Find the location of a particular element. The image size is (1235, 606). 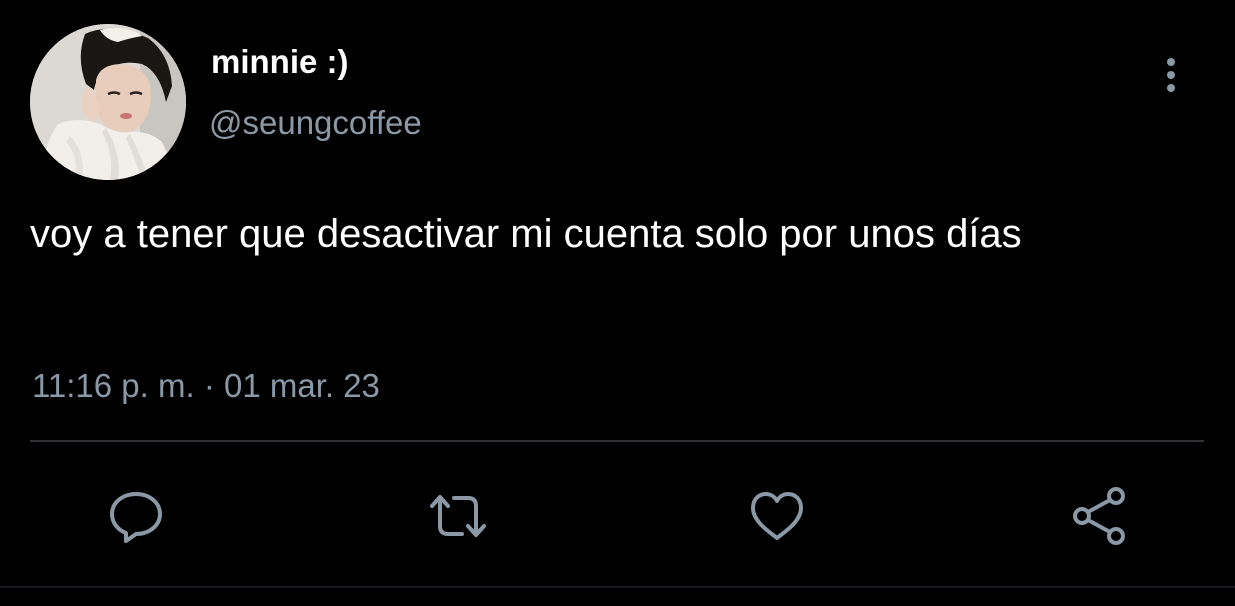

like-button is located at coordinates (777, 516).